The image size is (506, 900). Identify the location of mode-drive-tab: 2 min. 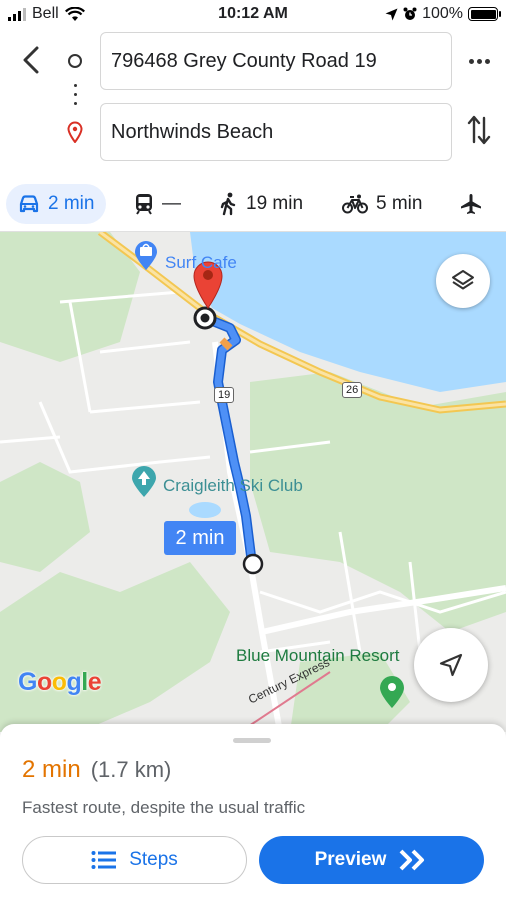
(56, 204).